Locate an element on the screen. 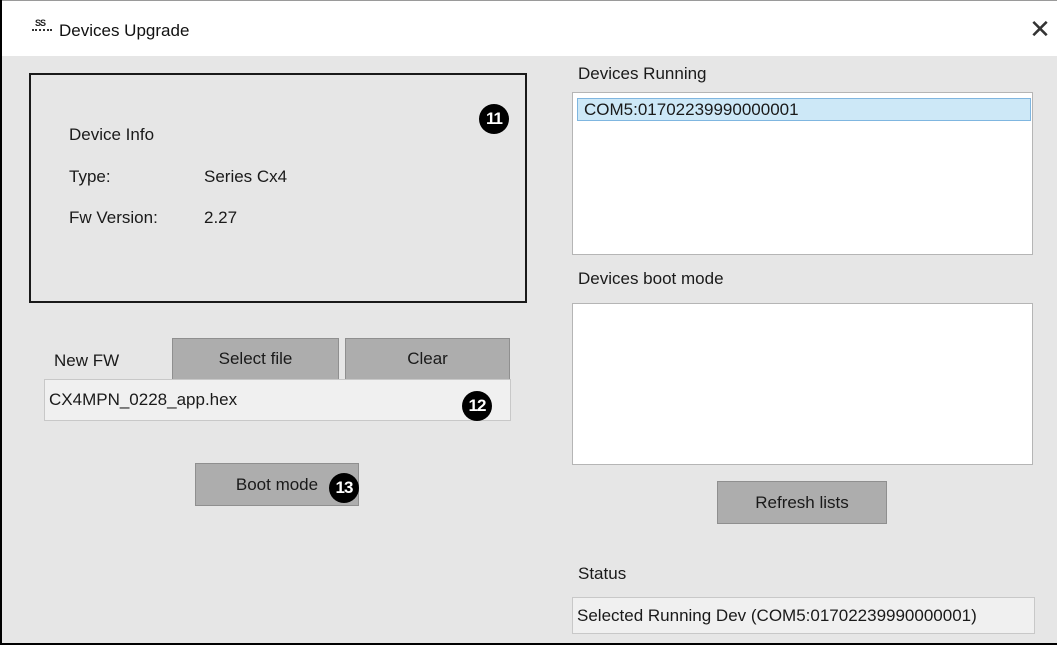  devices-boot-mode-list is located at coordinates (802, 384).